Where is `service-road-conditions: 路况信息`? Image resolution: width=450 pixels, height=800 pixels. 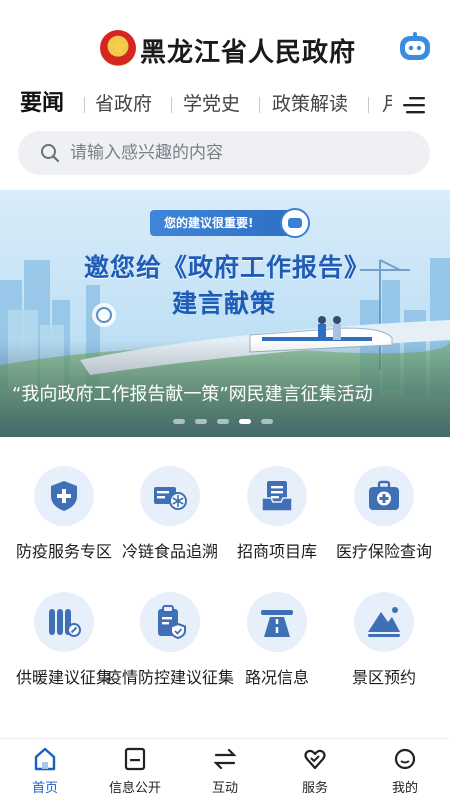 service-road-conditions: 路况信息 is located at coordinates (277, 647).